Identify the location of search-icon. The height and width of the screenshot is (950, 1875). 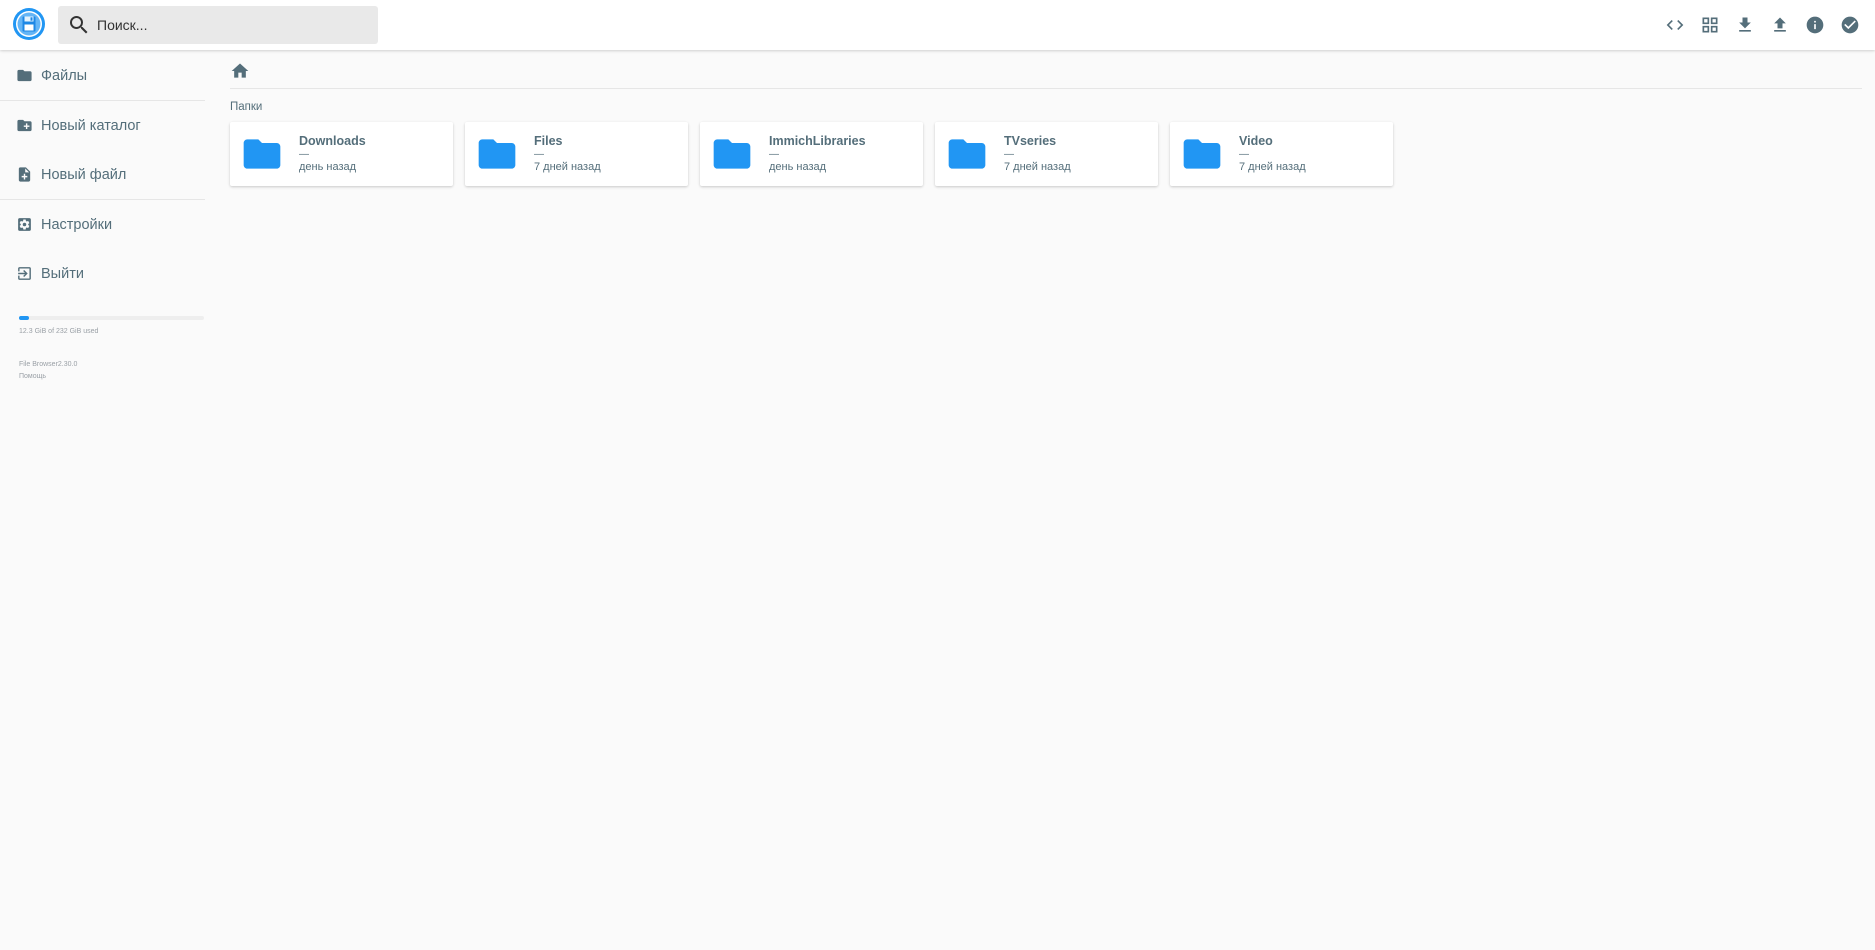
(79, 25).